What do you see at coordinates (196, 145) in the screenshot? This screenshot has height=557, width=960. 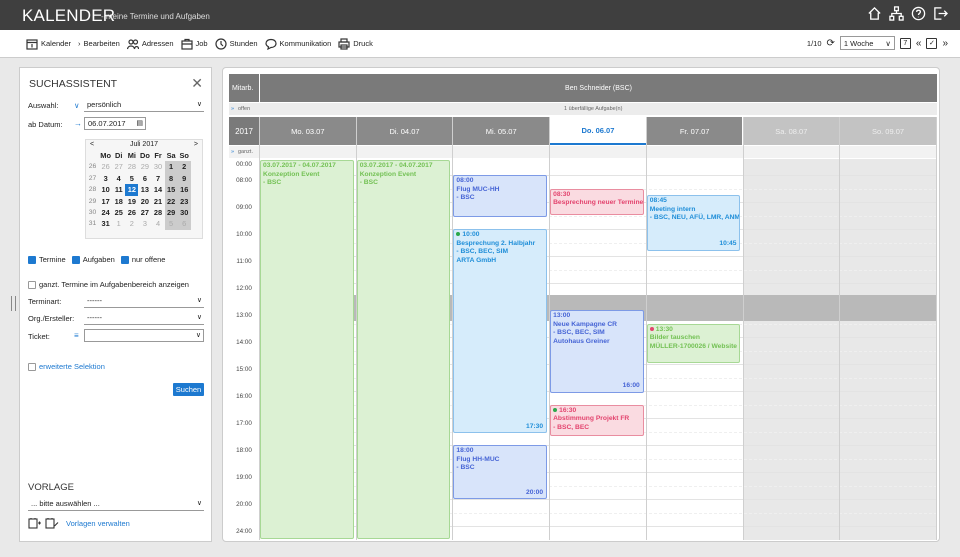 I see `mini-cal-next: >` at bounding box center [196, 145].